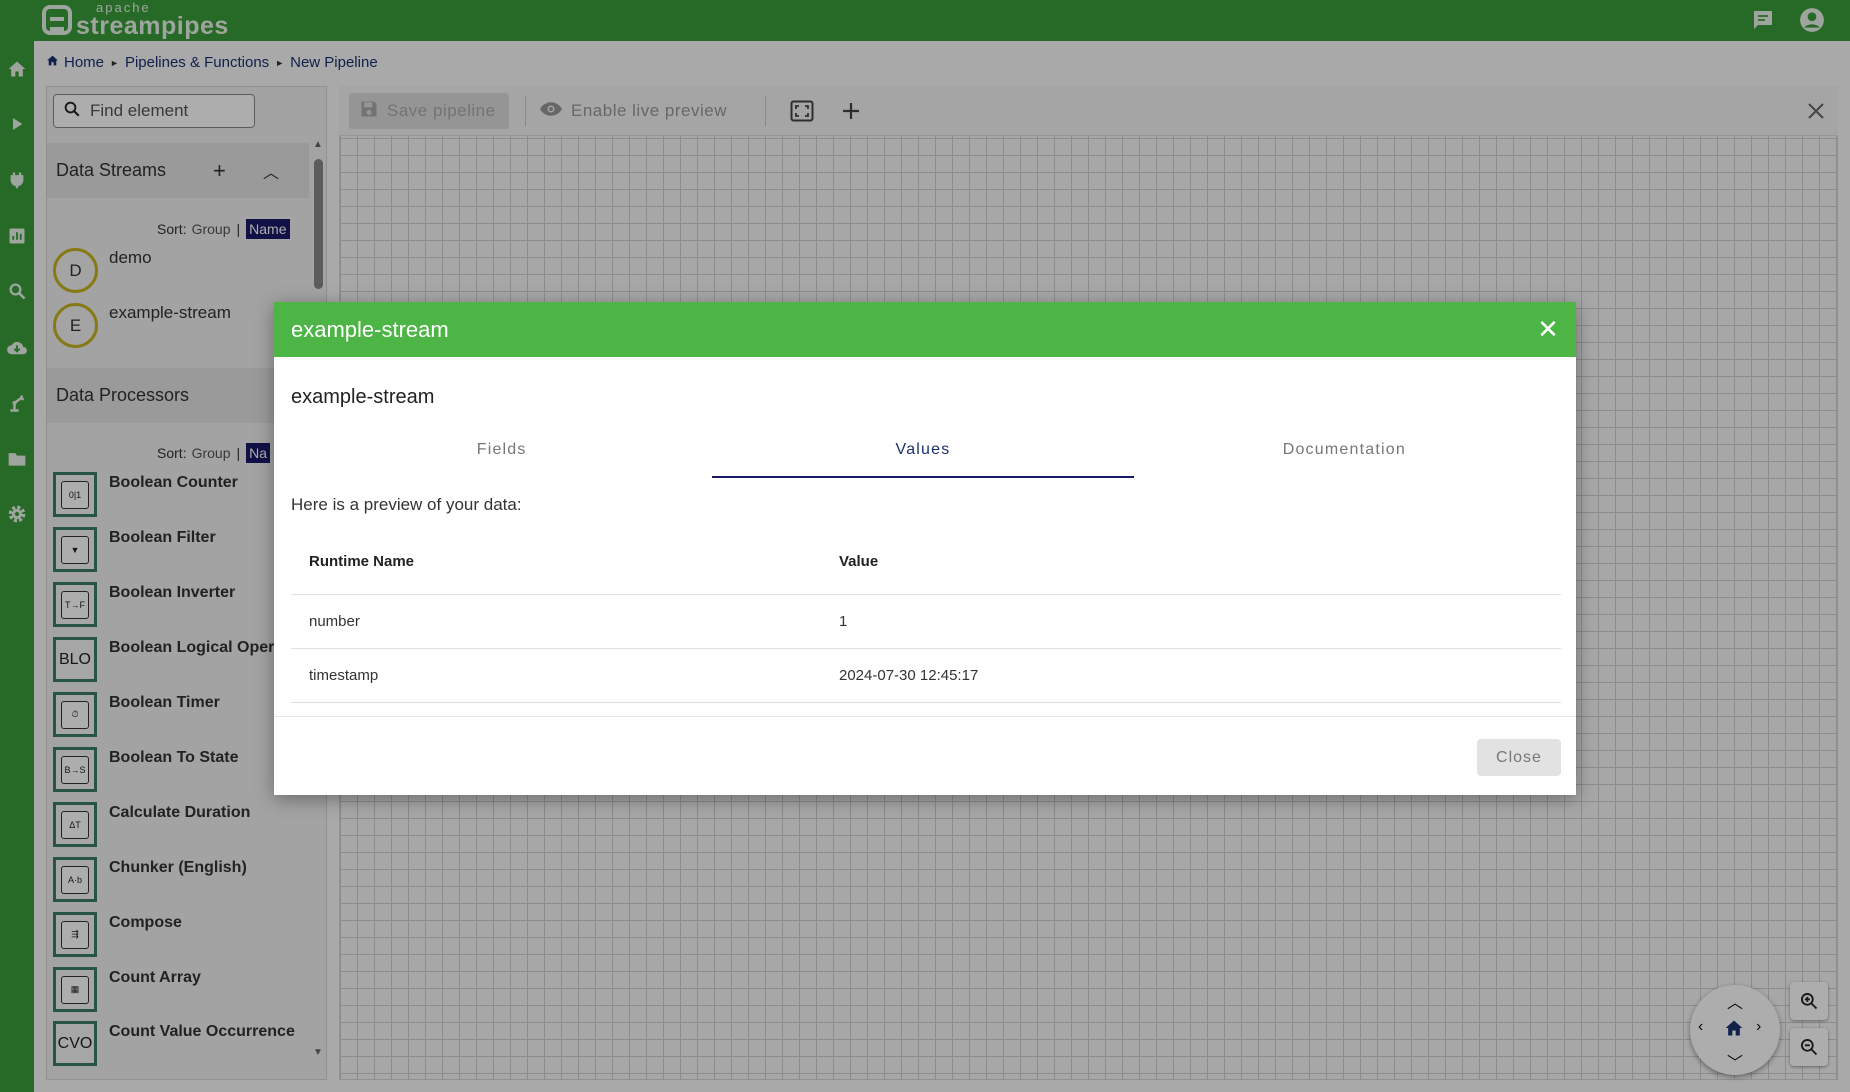 This screenshot has width=1850, height=1092. Describe the element at coordinates (925, 716) in the screenshot. I see `dialog-footer-divider` at that location.